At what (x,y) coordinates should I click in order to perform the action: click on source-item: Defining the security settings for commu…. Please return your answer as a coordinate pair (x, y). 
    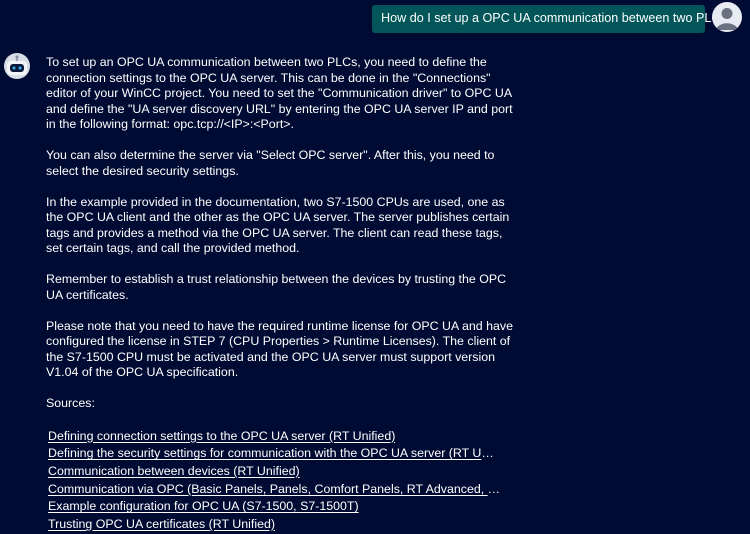
    Looking at the image, I should click on (282, 454).